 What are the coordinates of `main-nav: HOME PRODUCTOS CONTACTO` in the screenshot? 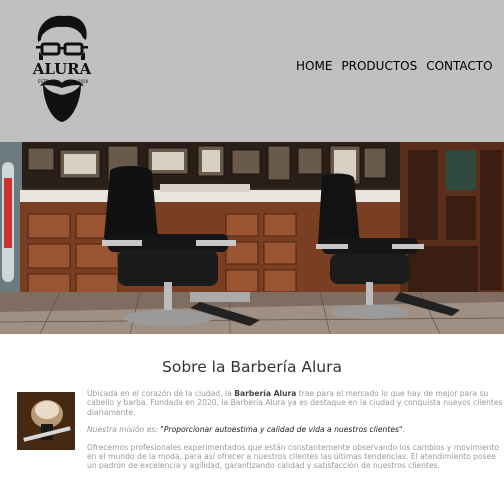 It's located at (394, 66).